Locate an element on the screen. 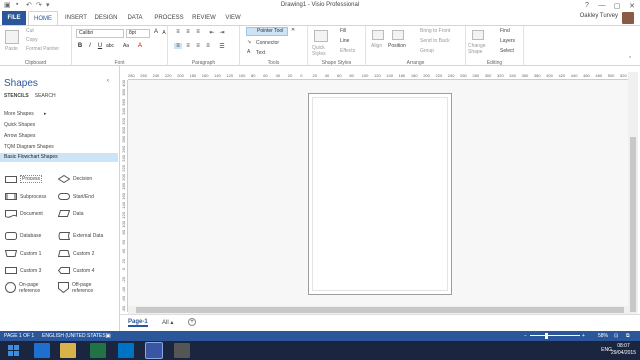  page-count: PAGE 1 OF 1 is located at coordinates (19, 336).